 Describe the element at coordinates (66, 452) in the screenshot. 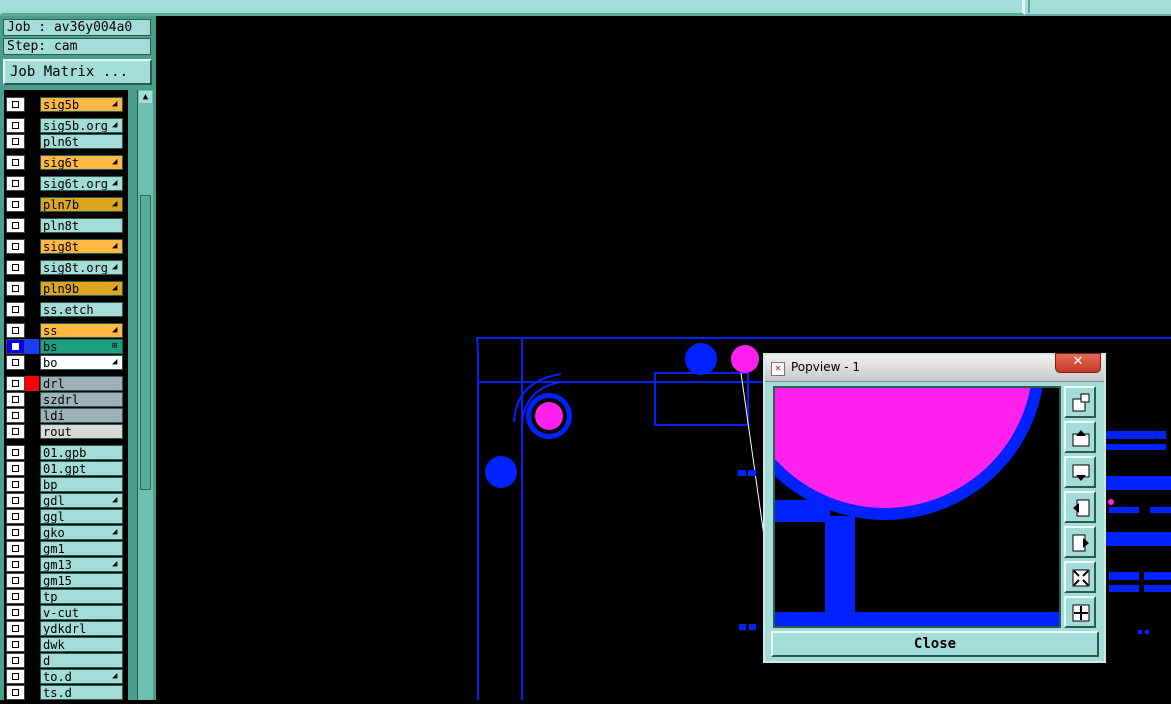

I see `layer-row: 01.gpb` at that location.